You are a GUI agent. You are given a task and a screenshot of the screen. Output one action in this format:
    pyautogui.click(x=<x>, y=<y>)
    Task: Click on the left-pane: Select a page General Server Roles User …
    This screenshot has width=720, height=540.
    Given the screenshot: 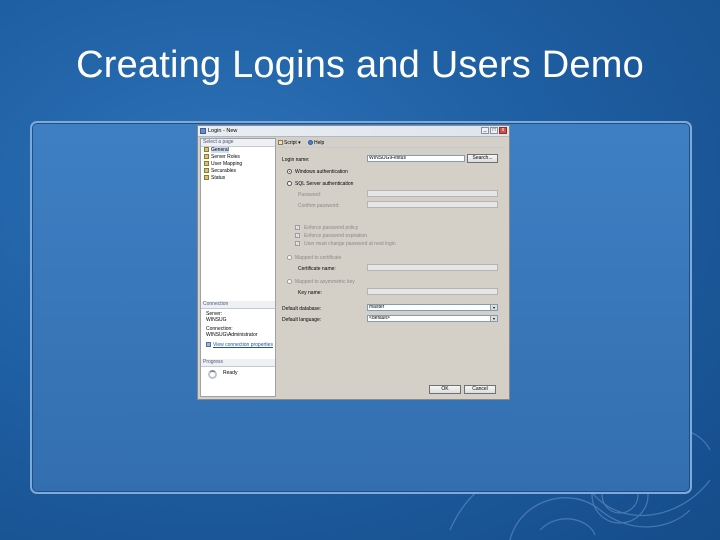 What is the action you would take?
    pyautogui.click(x=238, y=267)
    